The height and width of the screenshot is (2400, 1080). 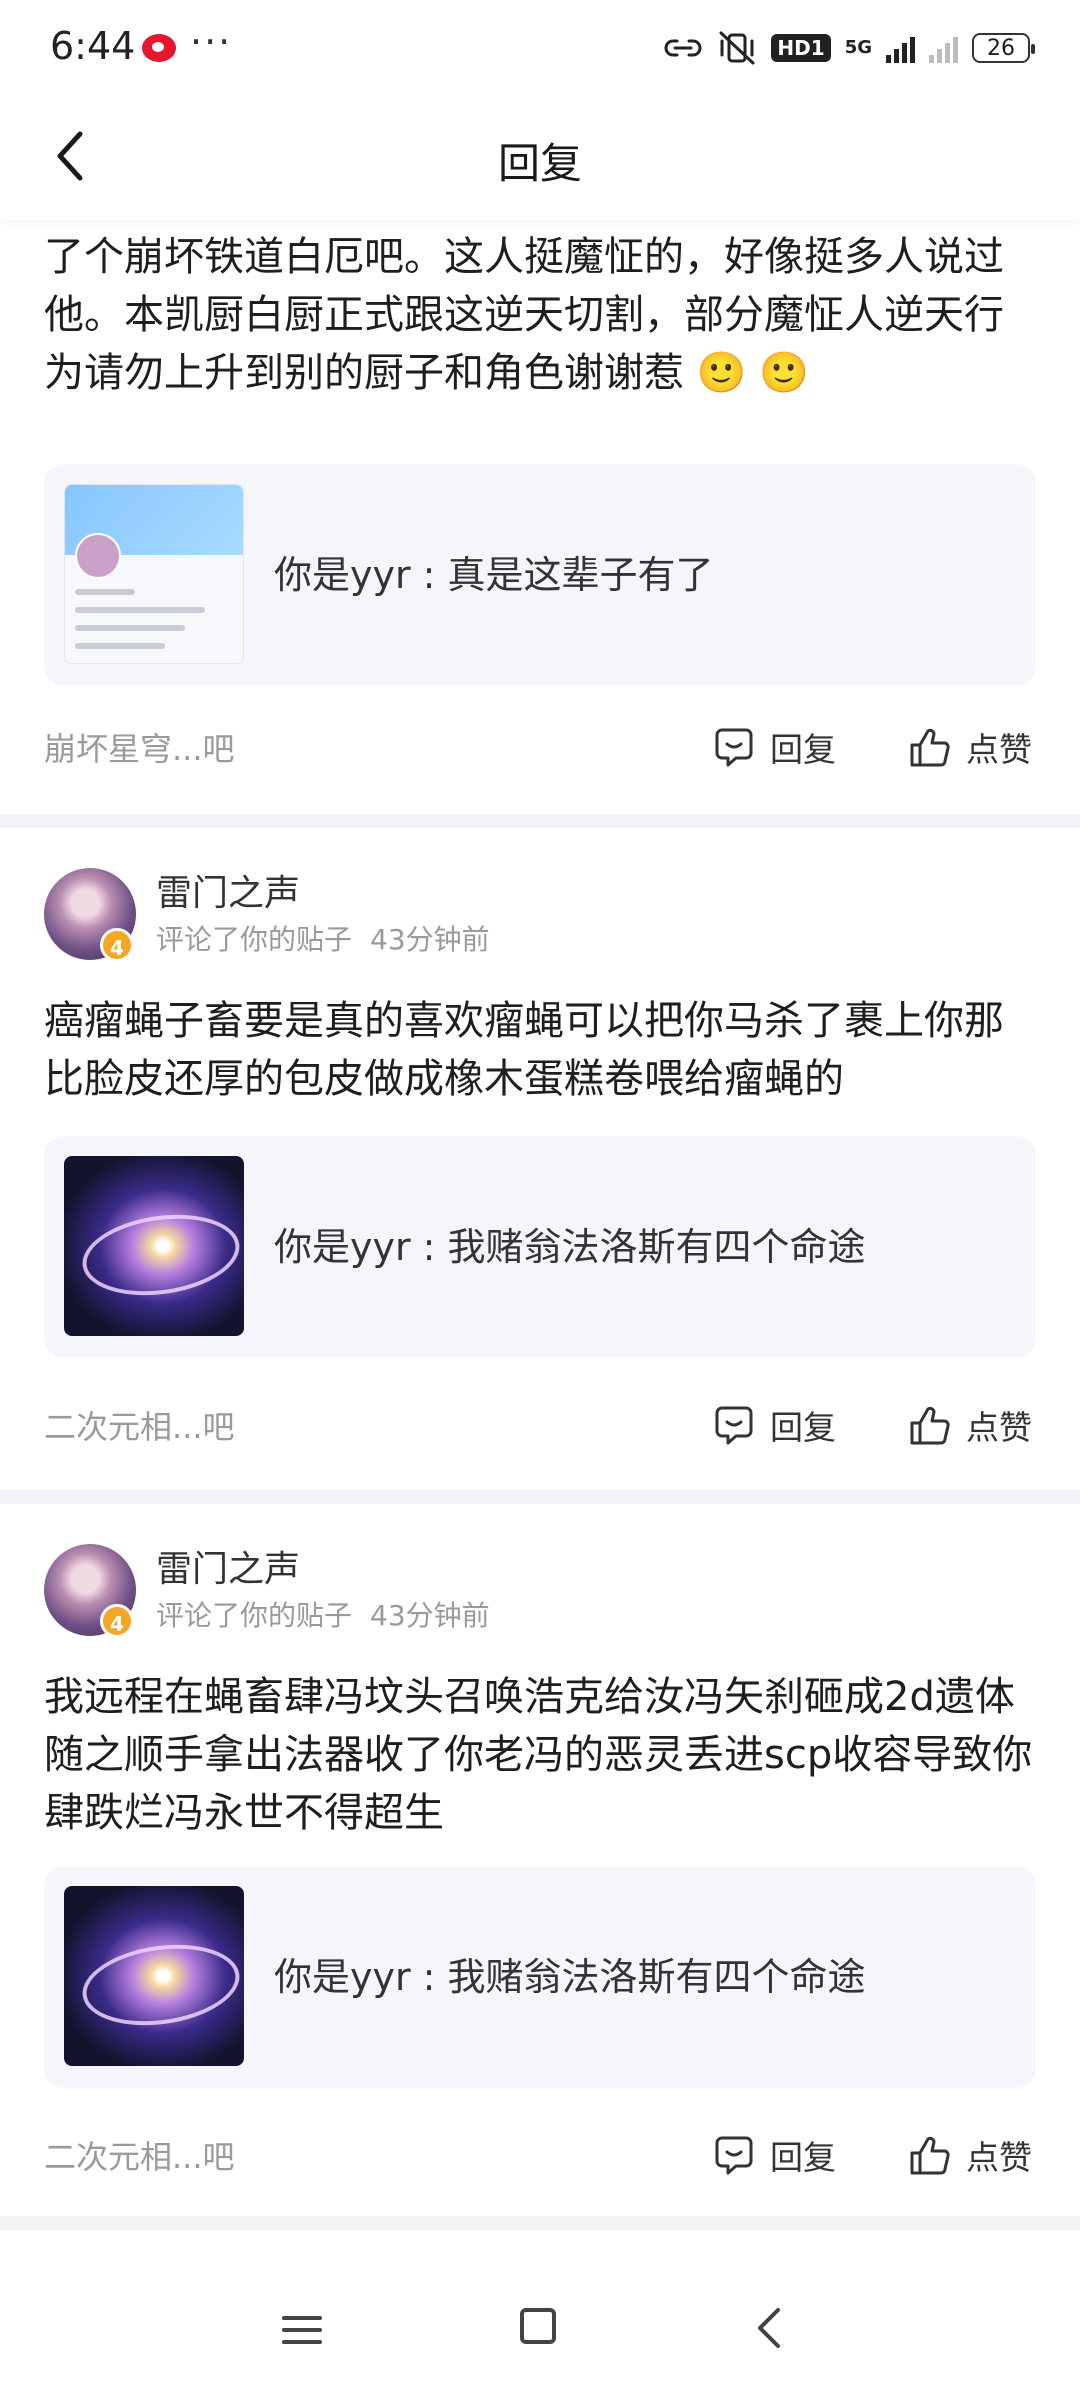 What do you see at coordinates (801, 48) in the screenshot?
I see `hd-badge: HD1` at bounding box center [801, 48].